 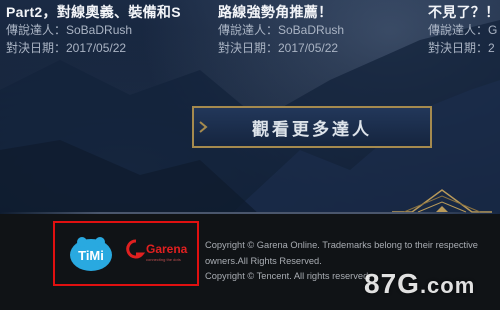 I want to click on site-watermark: 87G.com, so click(x=419, y=284).